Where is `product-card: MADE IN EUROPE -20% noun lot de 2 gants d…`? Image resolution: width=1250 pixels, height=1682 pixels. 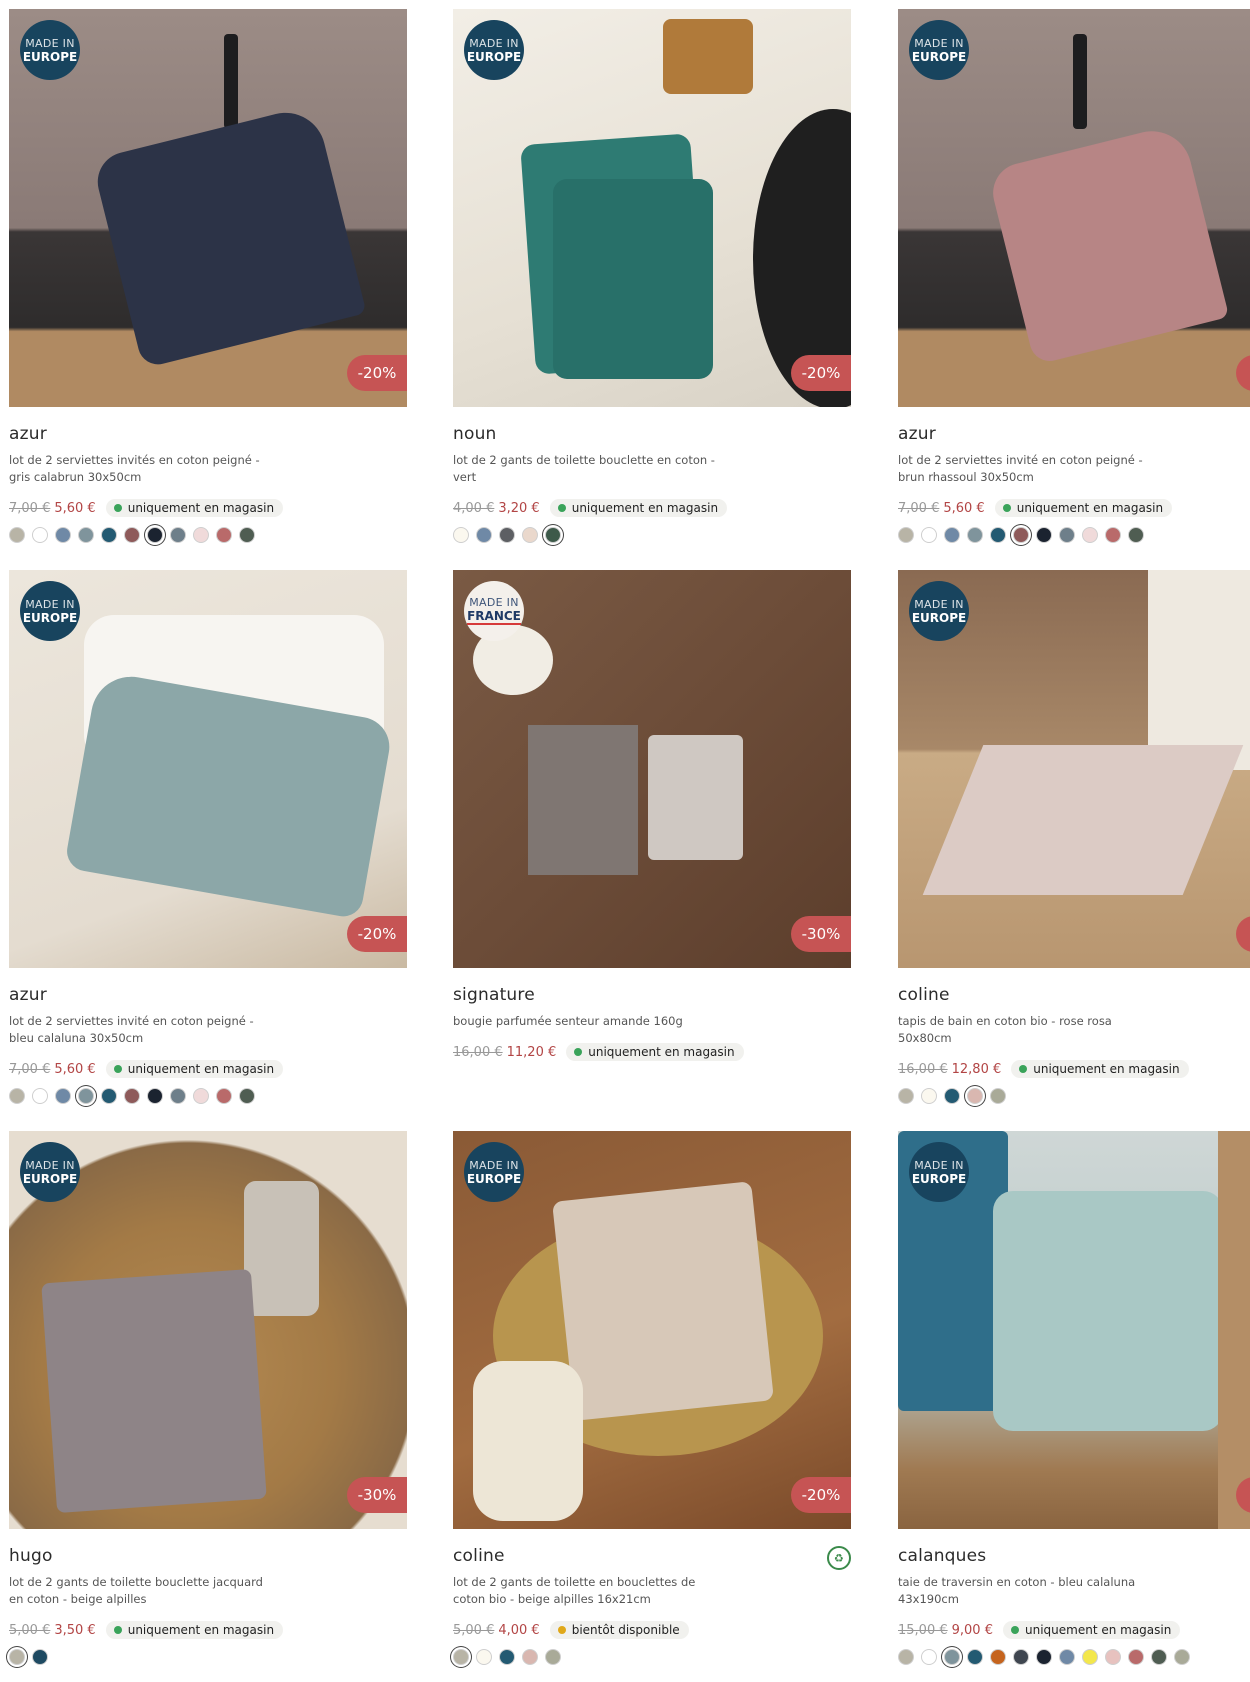
product-card: MADE IN EUROPE -20% noun lot de 2 gants d… is located at coordinates (652, 276).